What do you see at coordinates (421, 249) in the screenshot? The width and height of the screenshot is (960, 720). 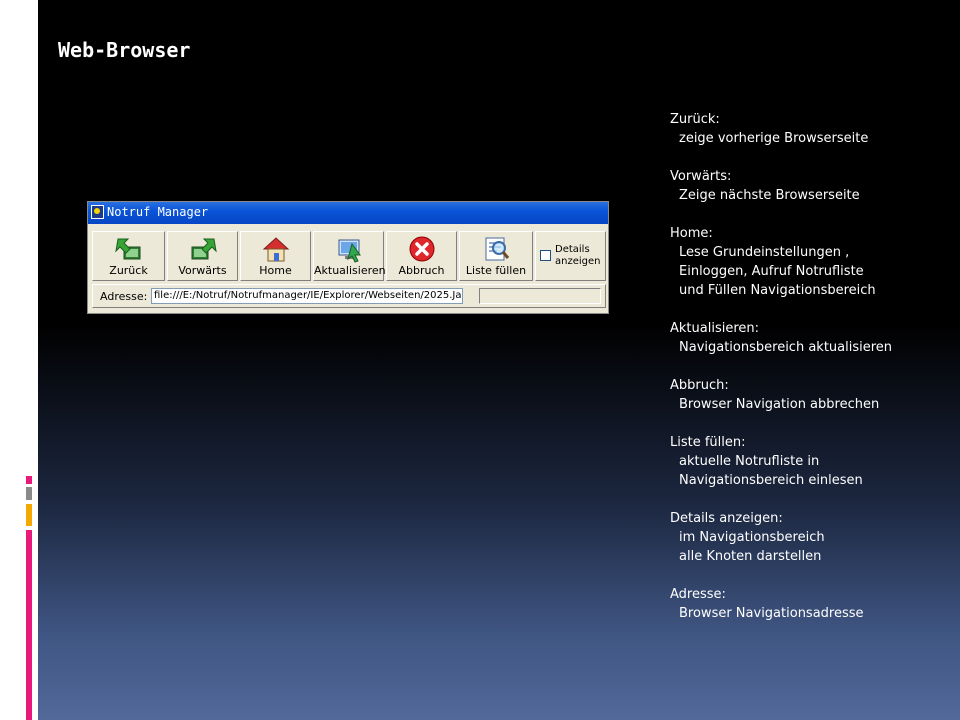 I see `stop-icon` at bounding box center [421, 249].